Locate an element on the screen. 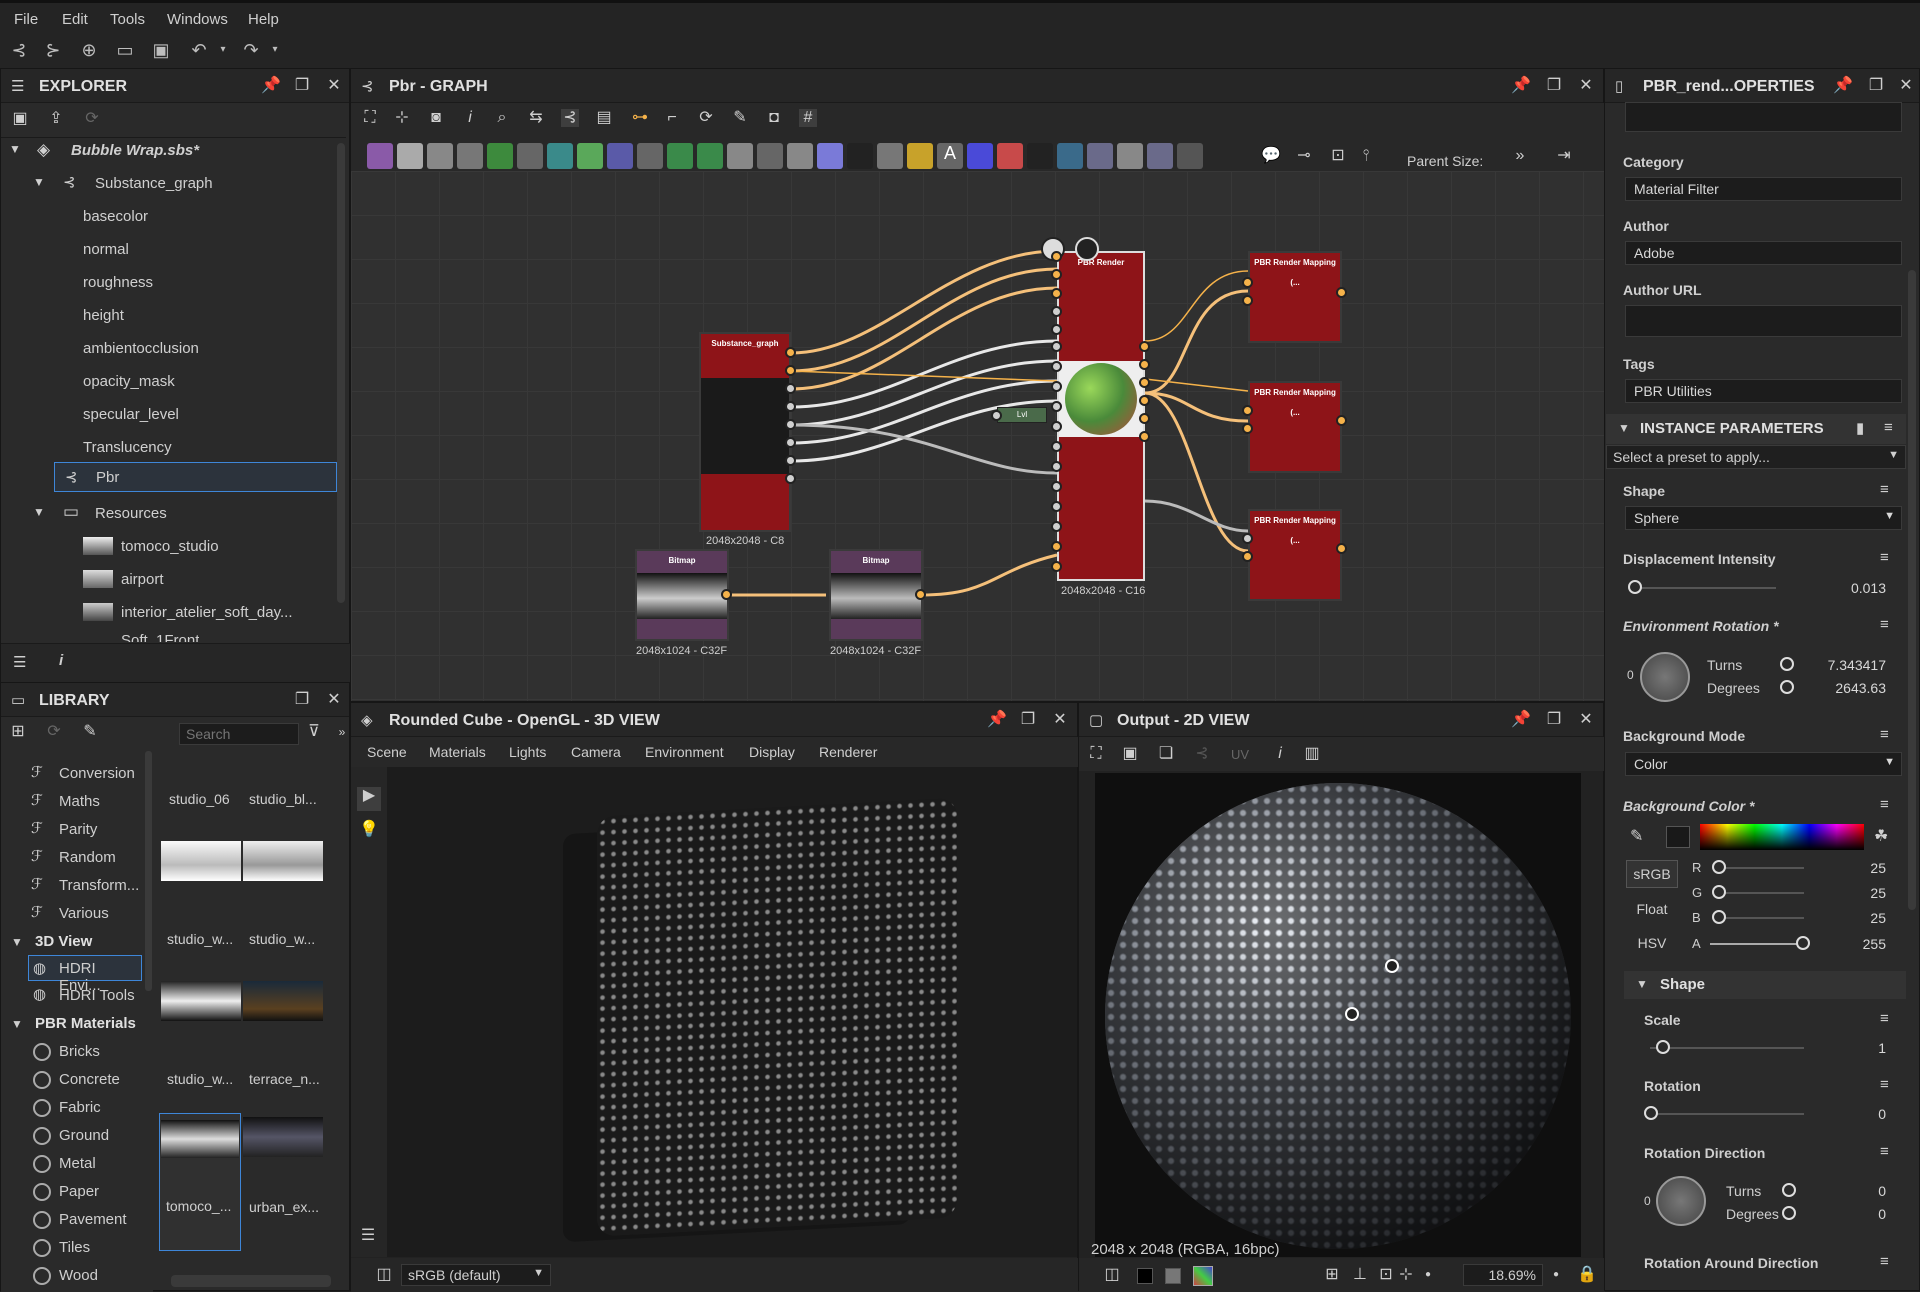 Image resolution: width=1920 pixels, height=1292 pixels. lib-paper: Paper is located at coordinates (79, 1191).